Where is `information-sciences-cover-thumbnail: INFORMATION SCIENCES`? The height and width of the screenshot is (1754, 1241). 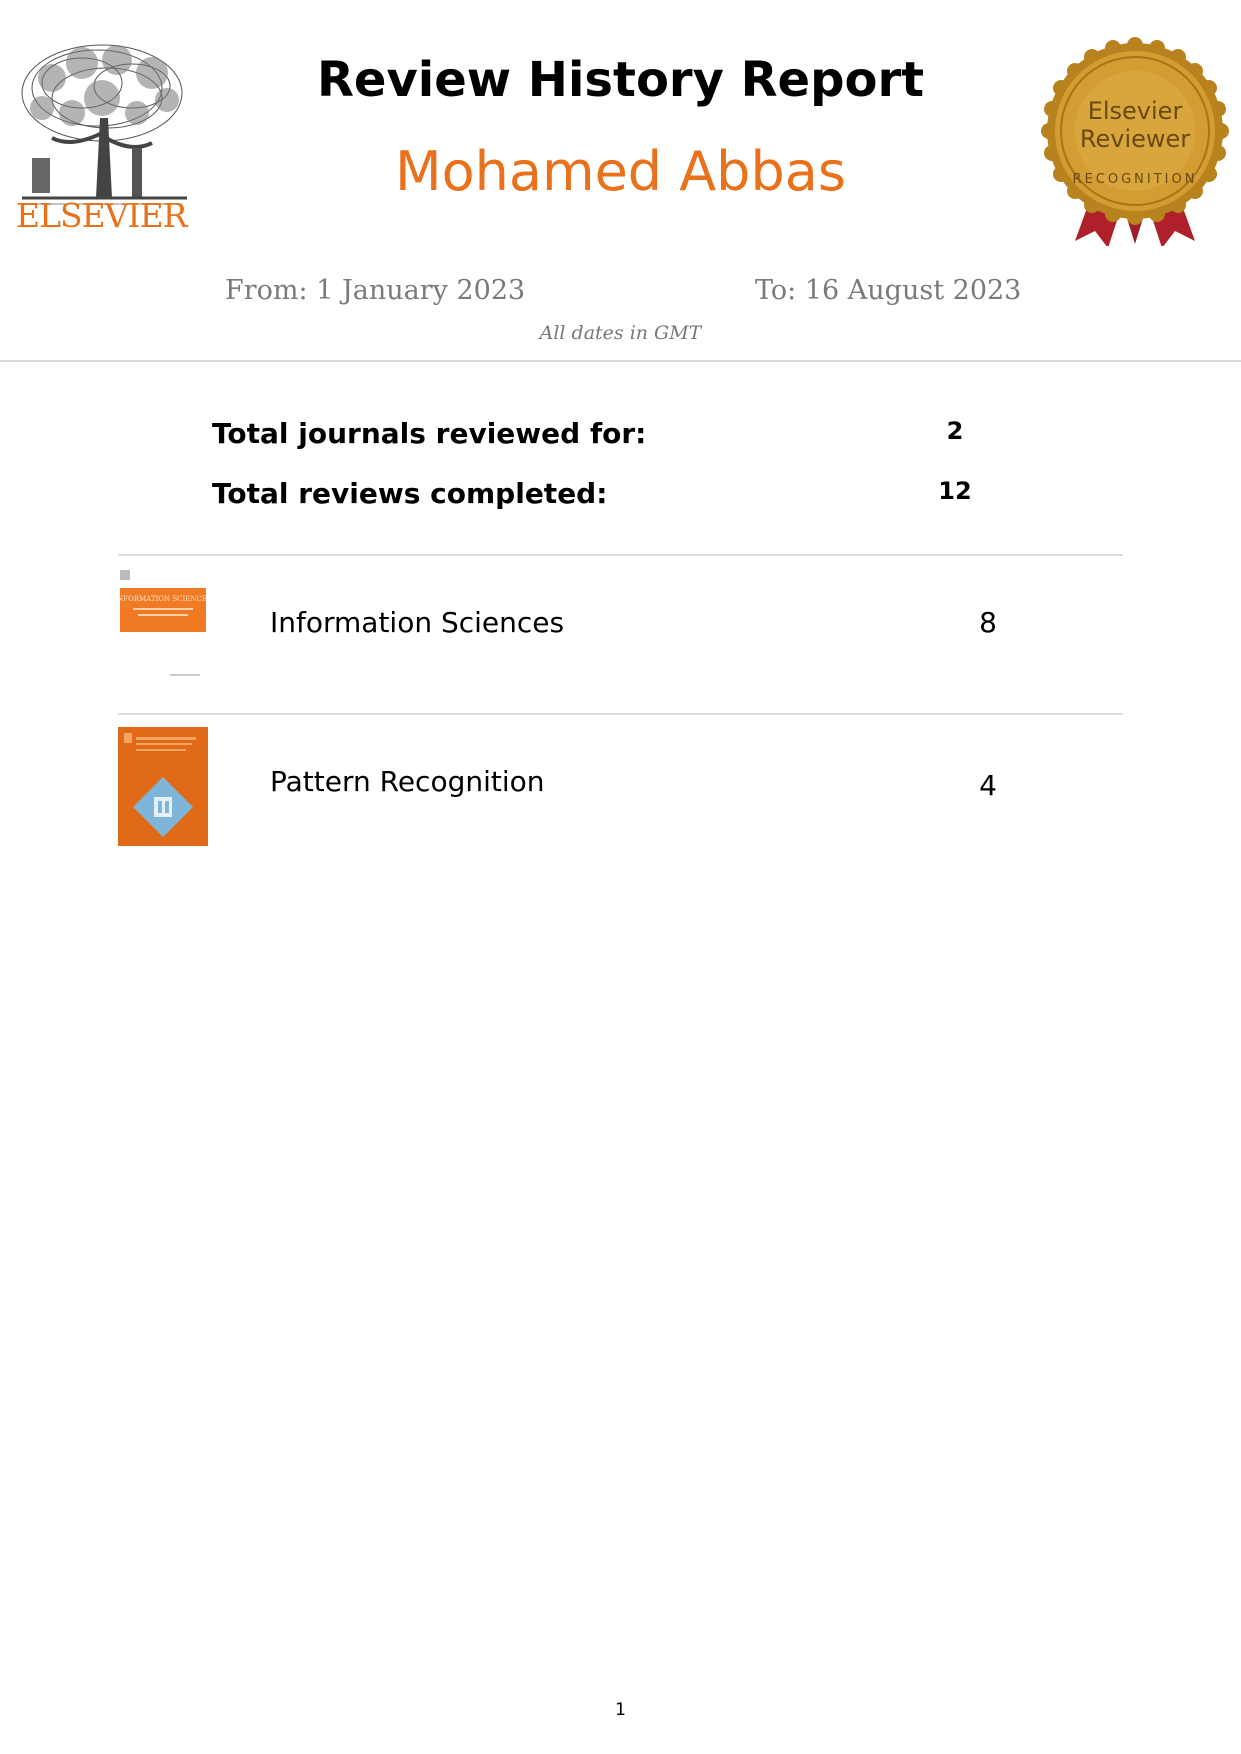
information-sciences-cover-thumbnail: INFORMATION SCIENCES is located at coordinates (163, 625).